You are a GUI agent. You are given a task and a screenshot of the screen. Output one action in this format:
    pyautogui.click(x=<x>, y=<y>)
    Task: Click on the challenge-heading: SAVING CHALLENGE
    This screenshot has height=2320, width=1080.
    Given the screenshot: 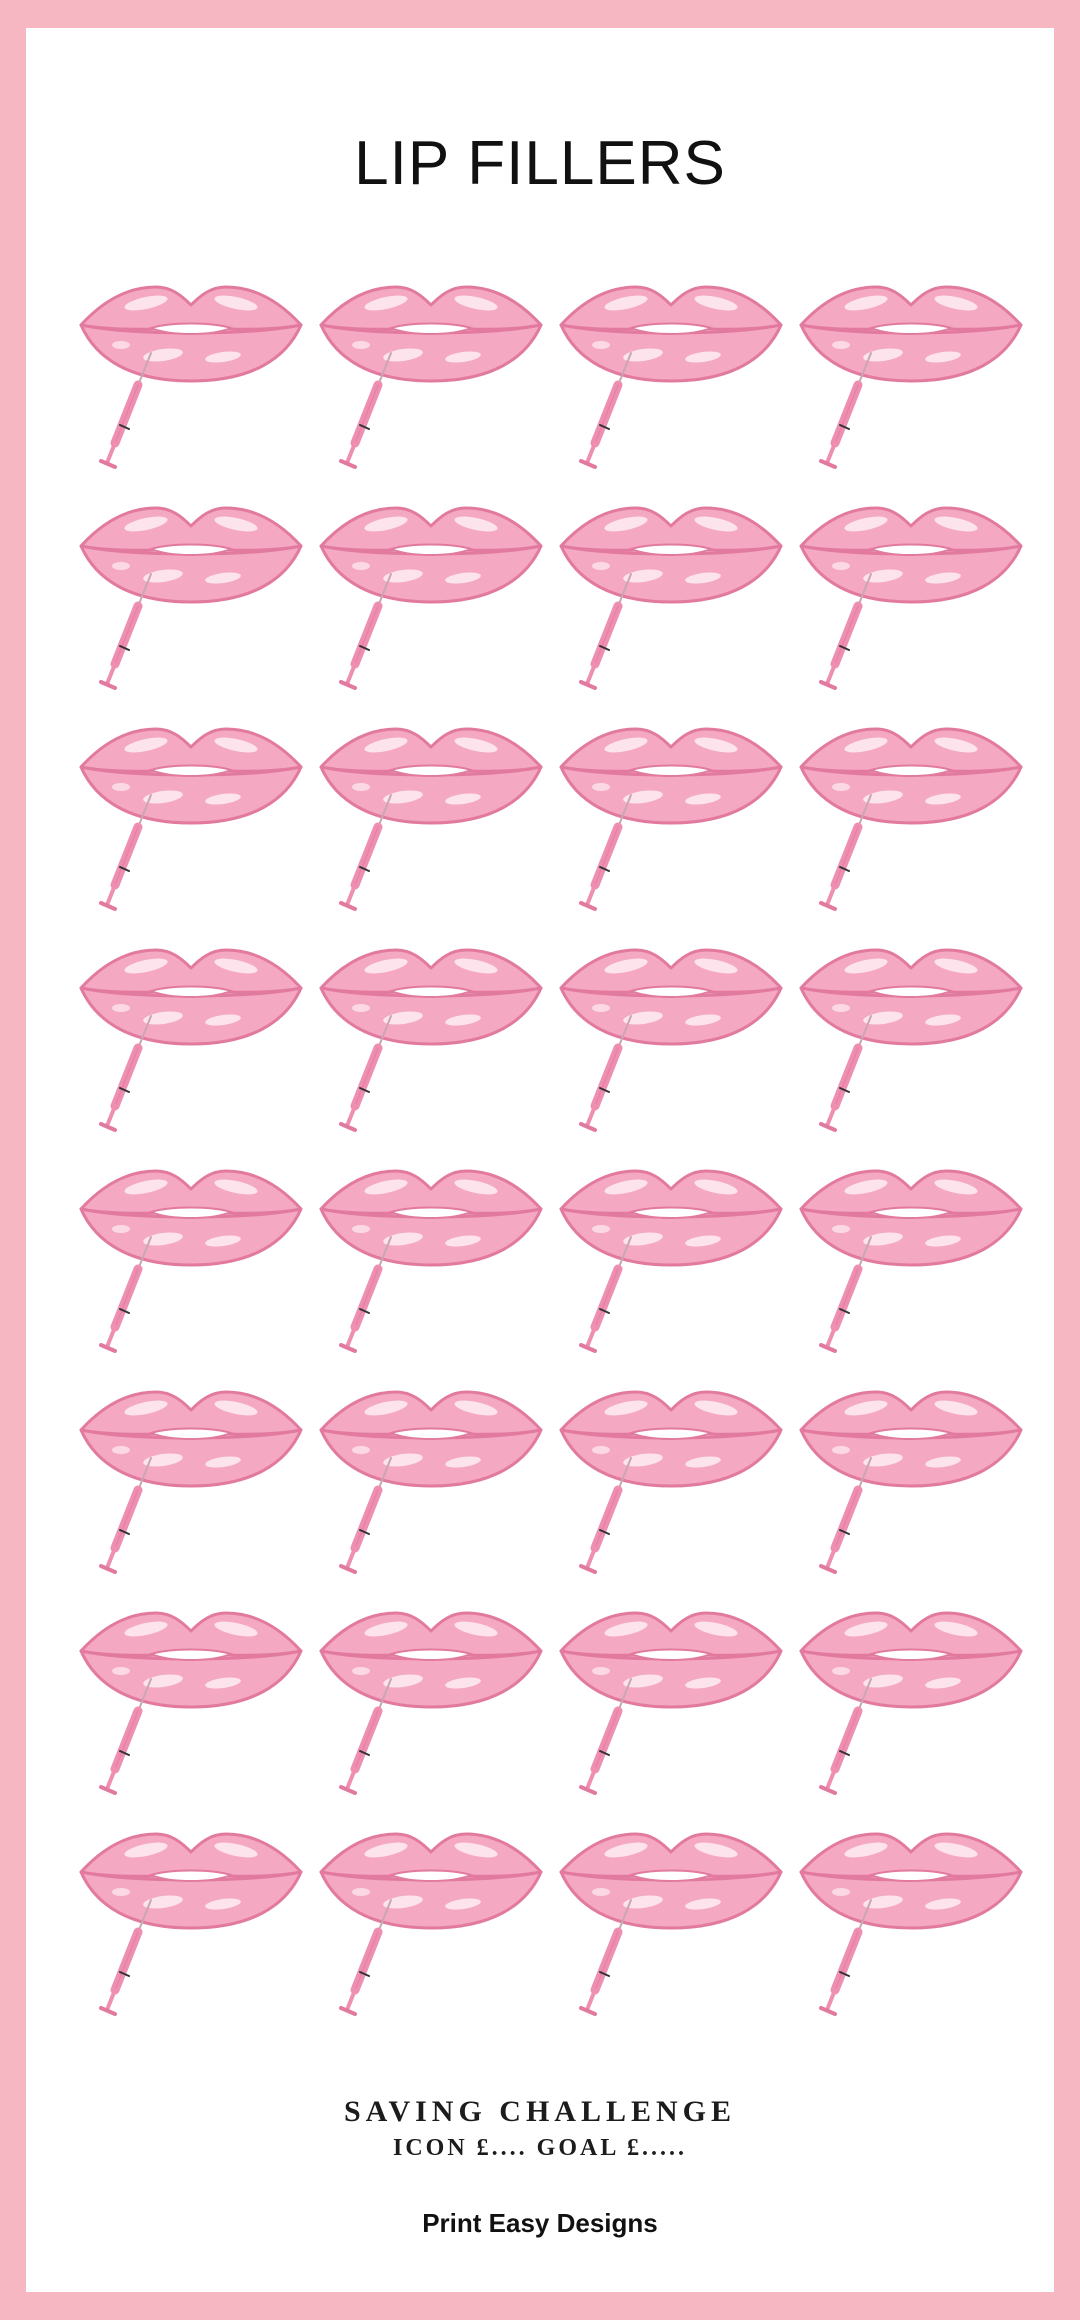 What is the action you would take?
    pyautogui.click(x=540, y=2111)
    